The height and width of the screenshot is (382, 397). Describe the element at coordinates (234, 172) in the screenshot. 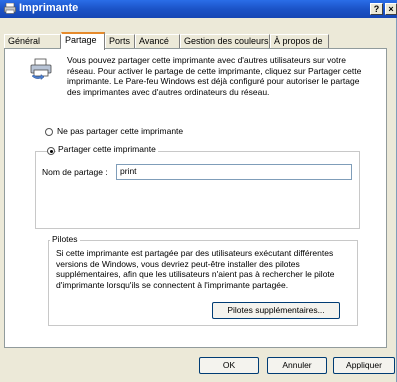

I see `share-name-field: print` at that location.